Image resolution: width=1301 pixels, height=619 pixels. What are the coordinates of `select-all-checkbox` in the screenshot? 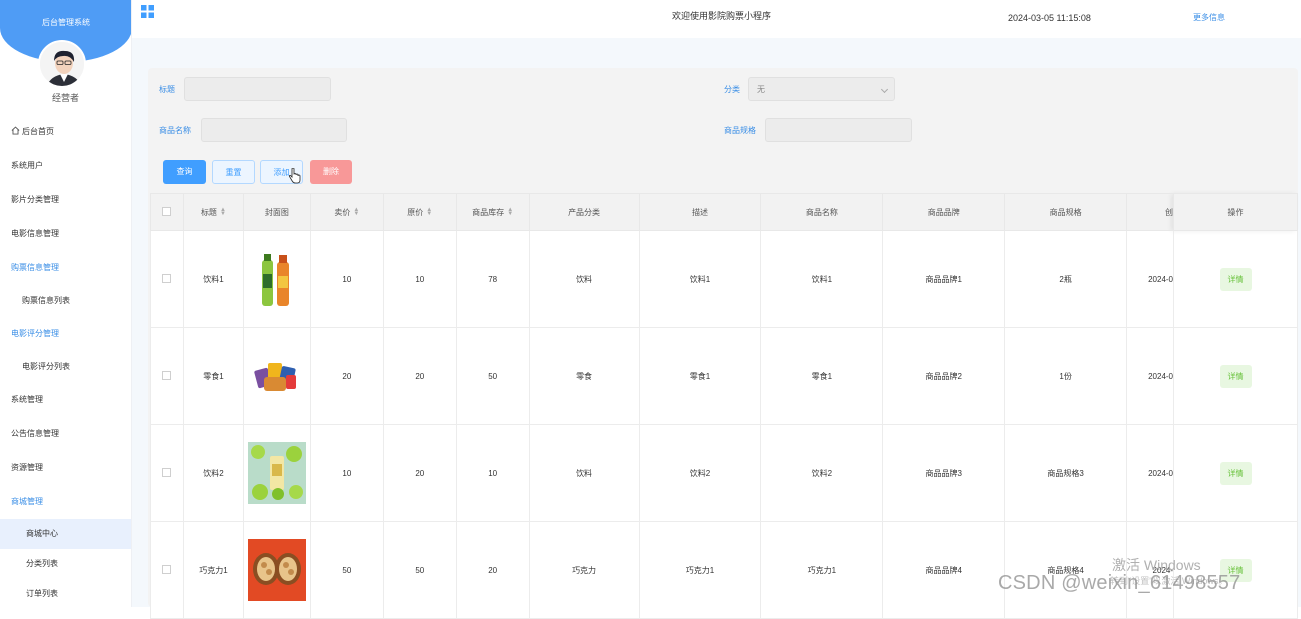 It's located at (167, 211).